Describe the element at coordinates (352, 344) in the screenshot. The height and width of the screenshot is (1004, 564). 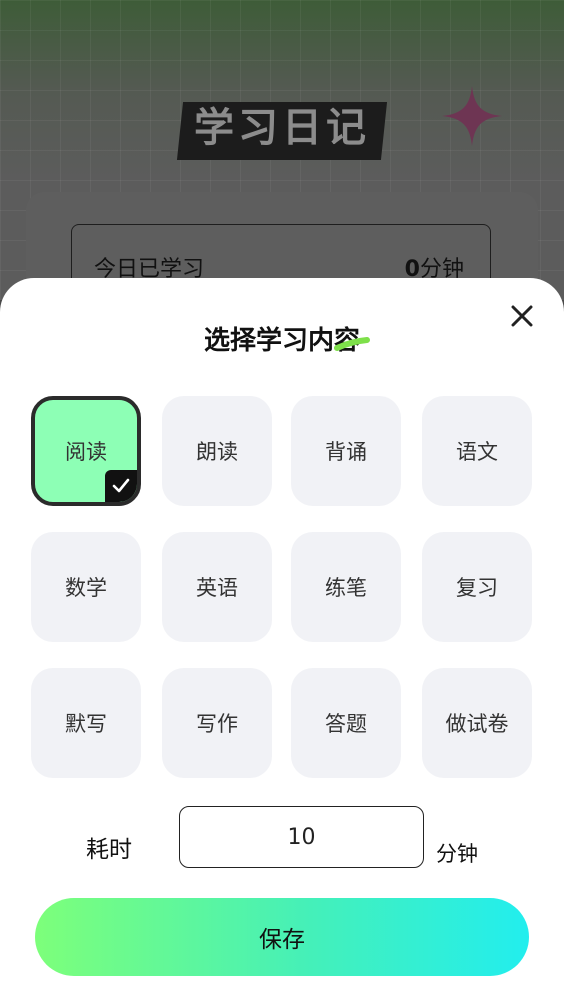
I see `highlight-stroke-icon` at that location.